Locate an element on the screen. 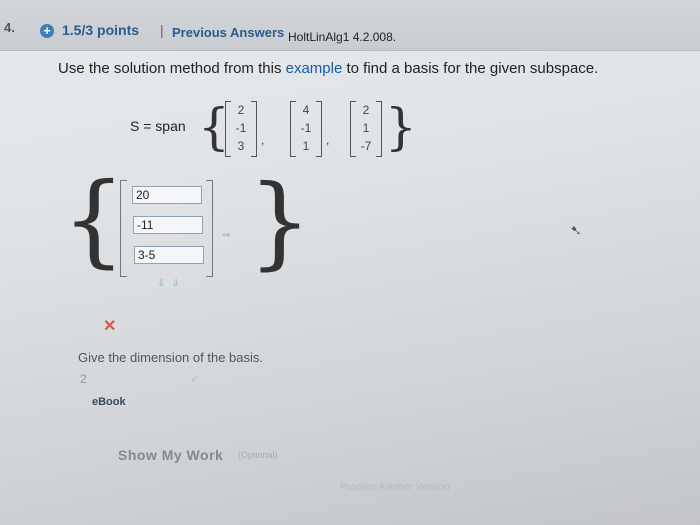  show-my-work-link: Show My Work is located at coordinates (170, 455).